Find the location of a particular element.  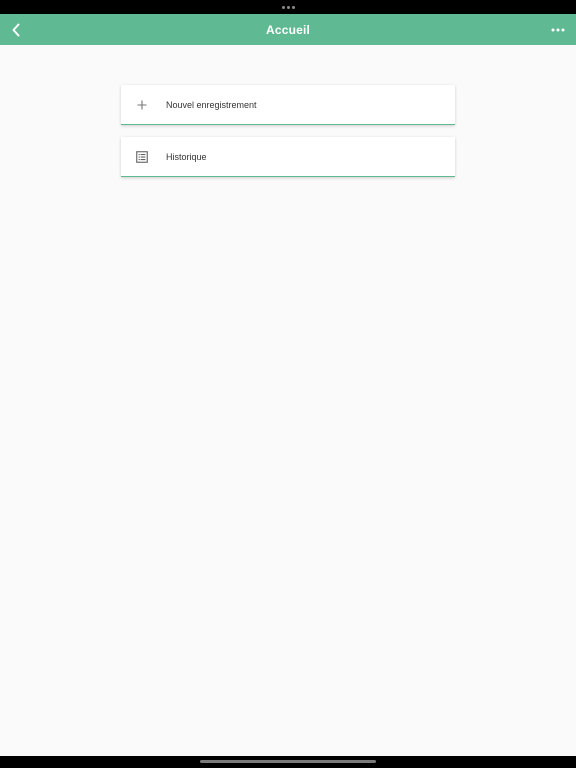

page-title: Accueil is located at coordinates (288, 29).